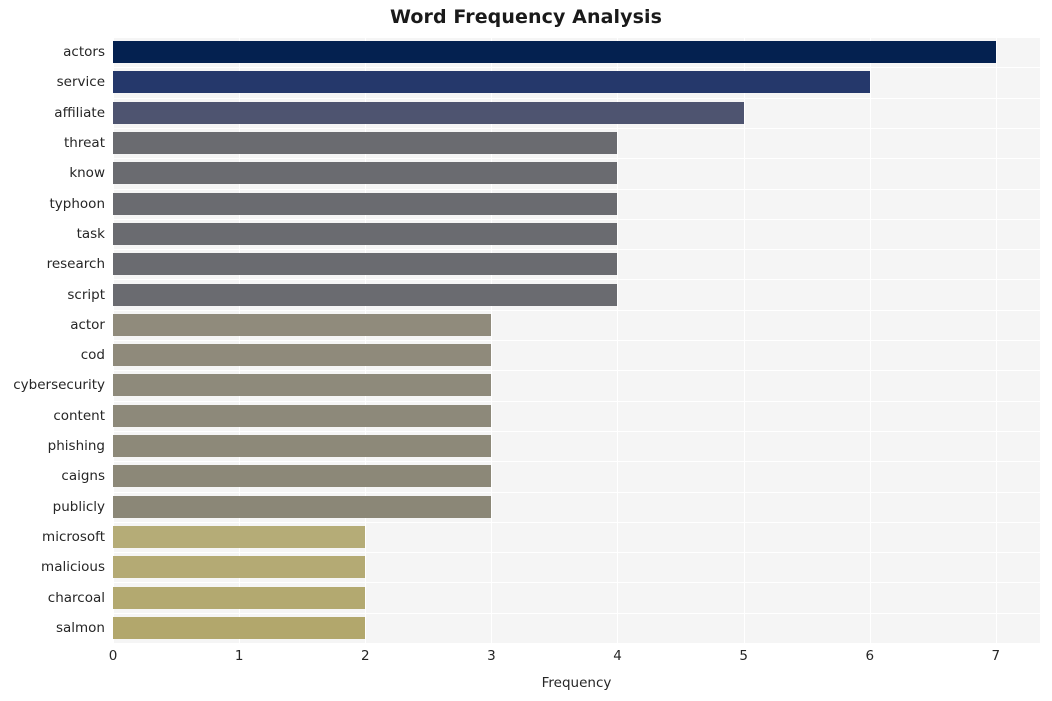  Describe the element at coordinates (59, 385) in the screenshot. I see `y-tick-label: cybersecurity` at that location.